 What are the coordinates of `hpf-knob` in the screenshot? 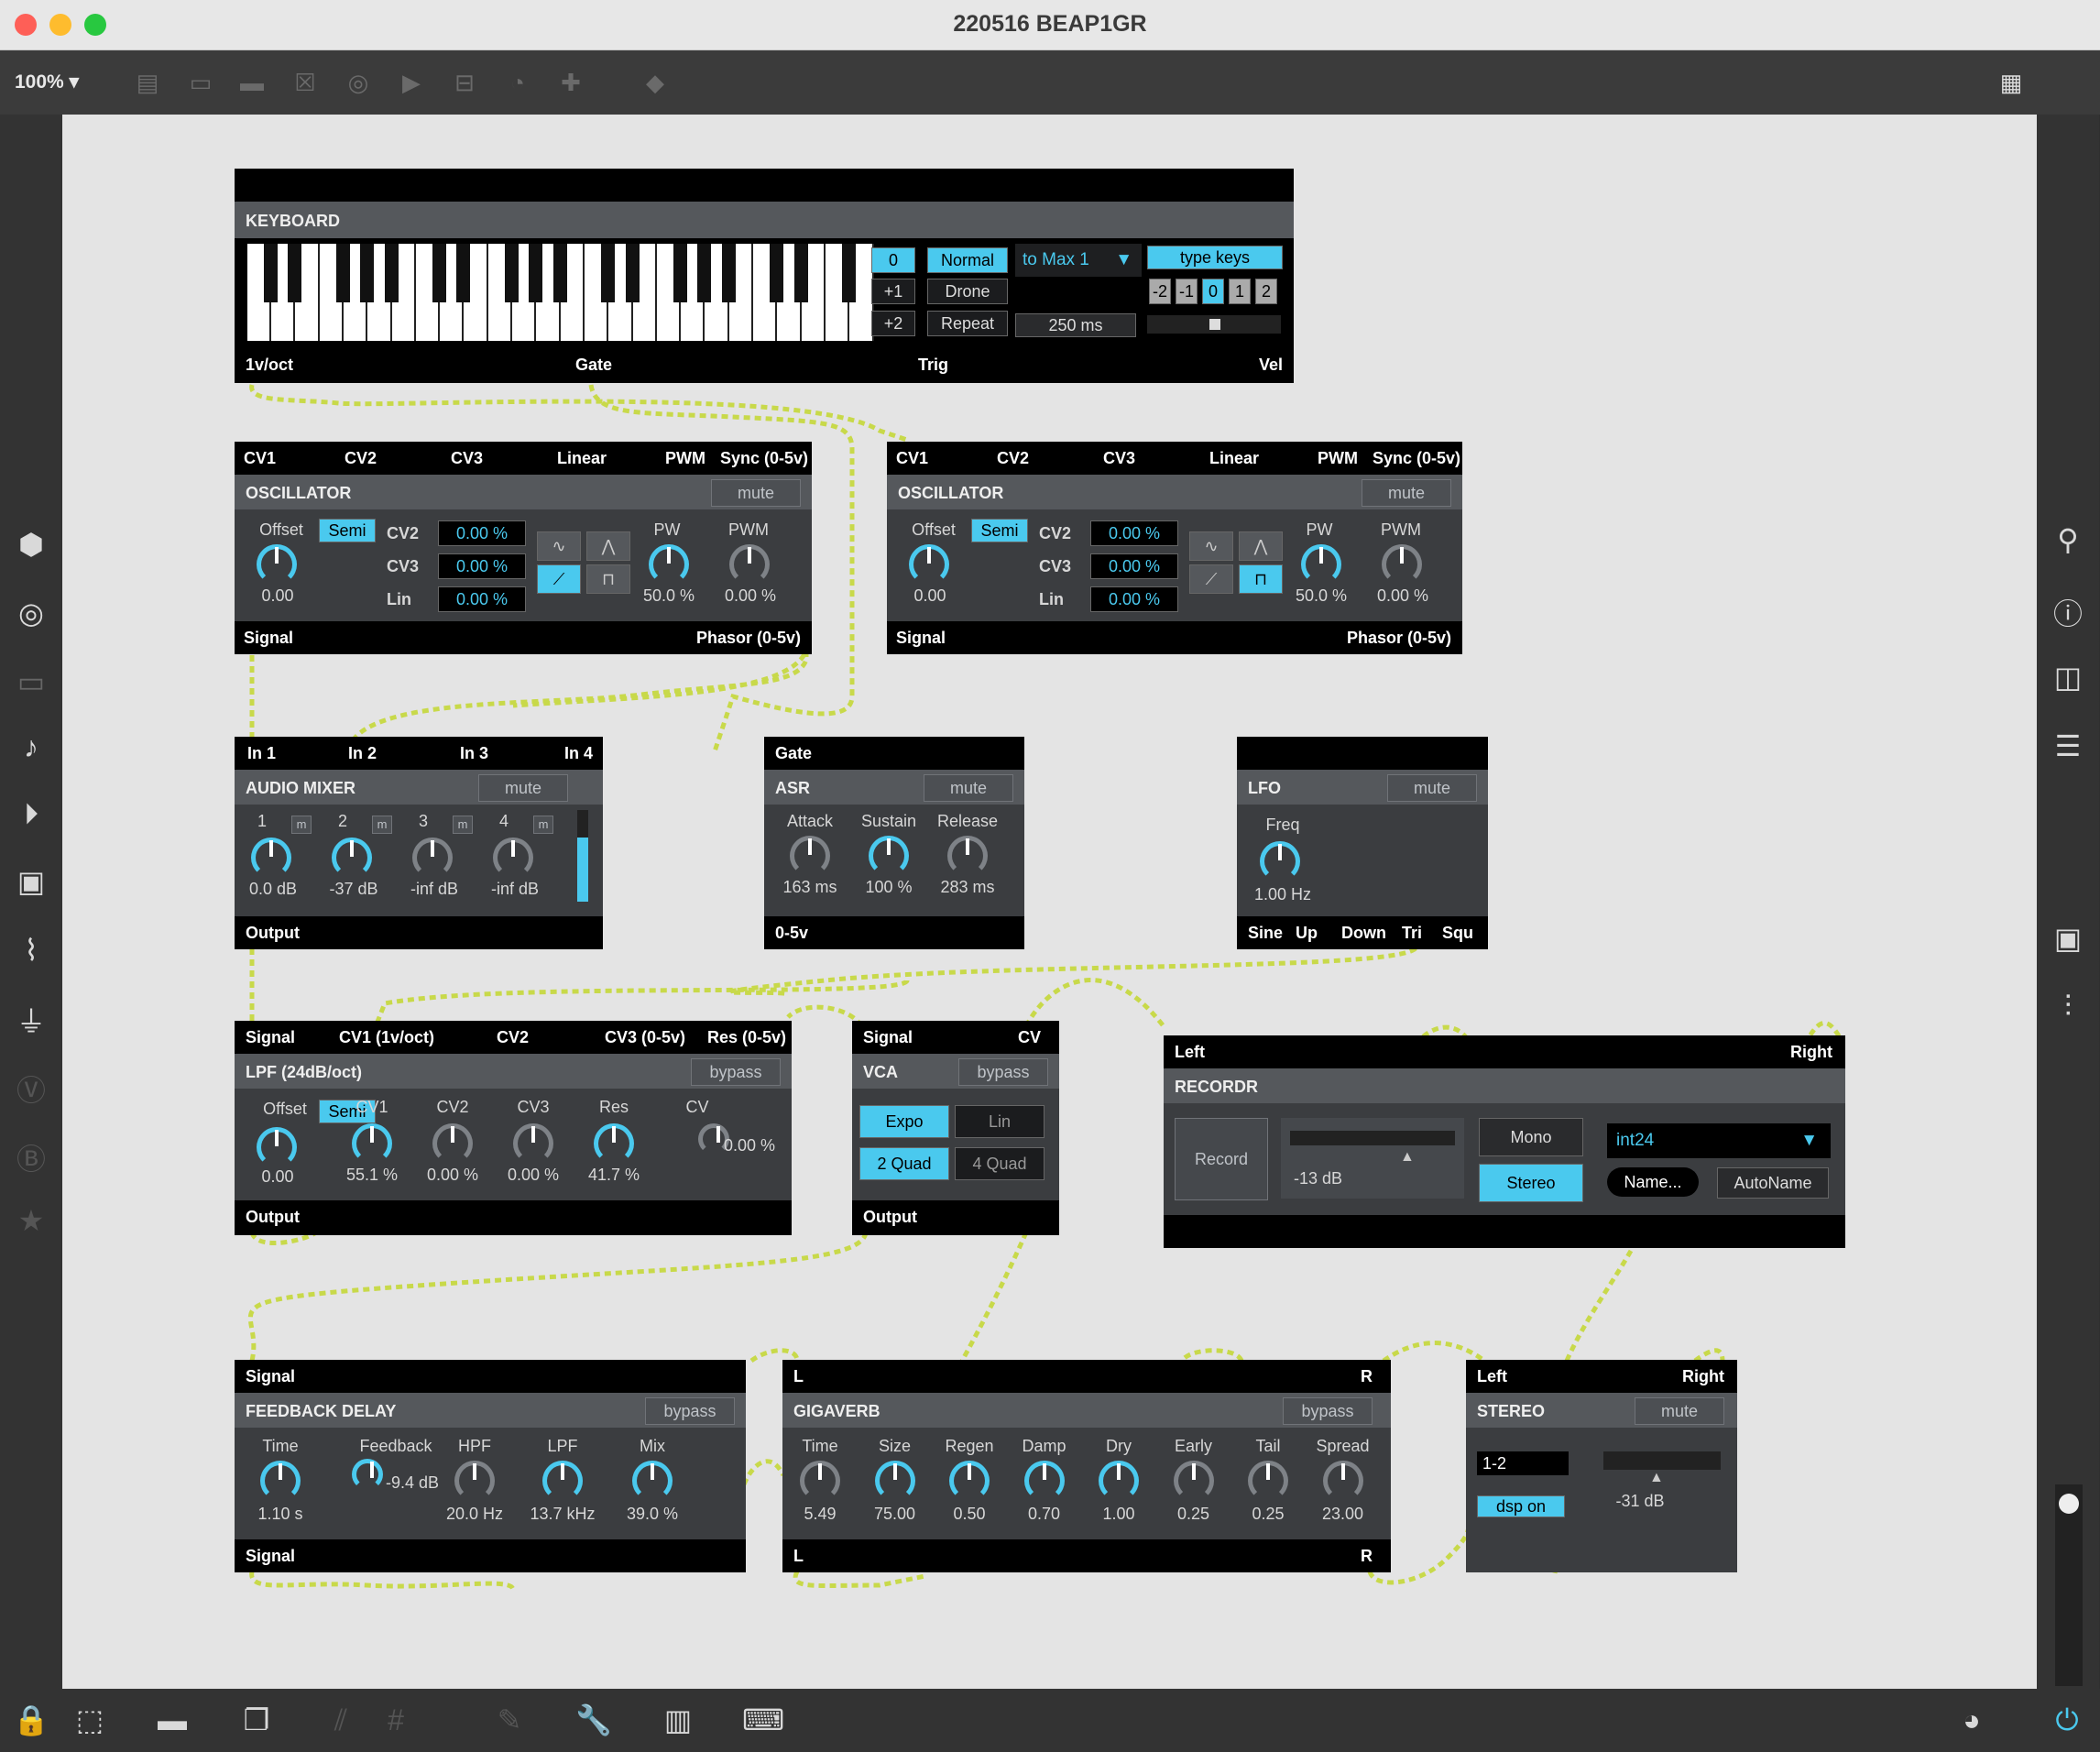 It's located at (474, 1481).